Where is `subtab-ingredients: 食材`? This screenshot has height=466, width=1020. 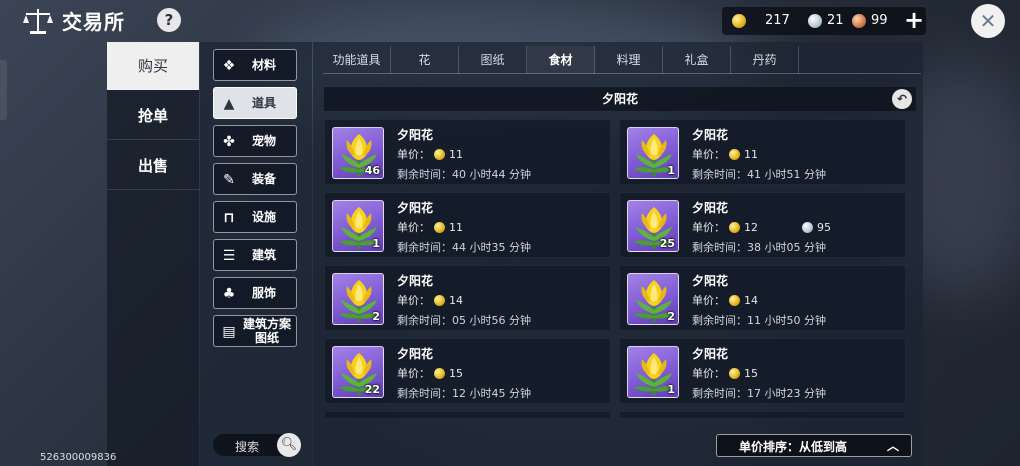 subtab-ingredients: 食材 is located at coordinates (561, 60).